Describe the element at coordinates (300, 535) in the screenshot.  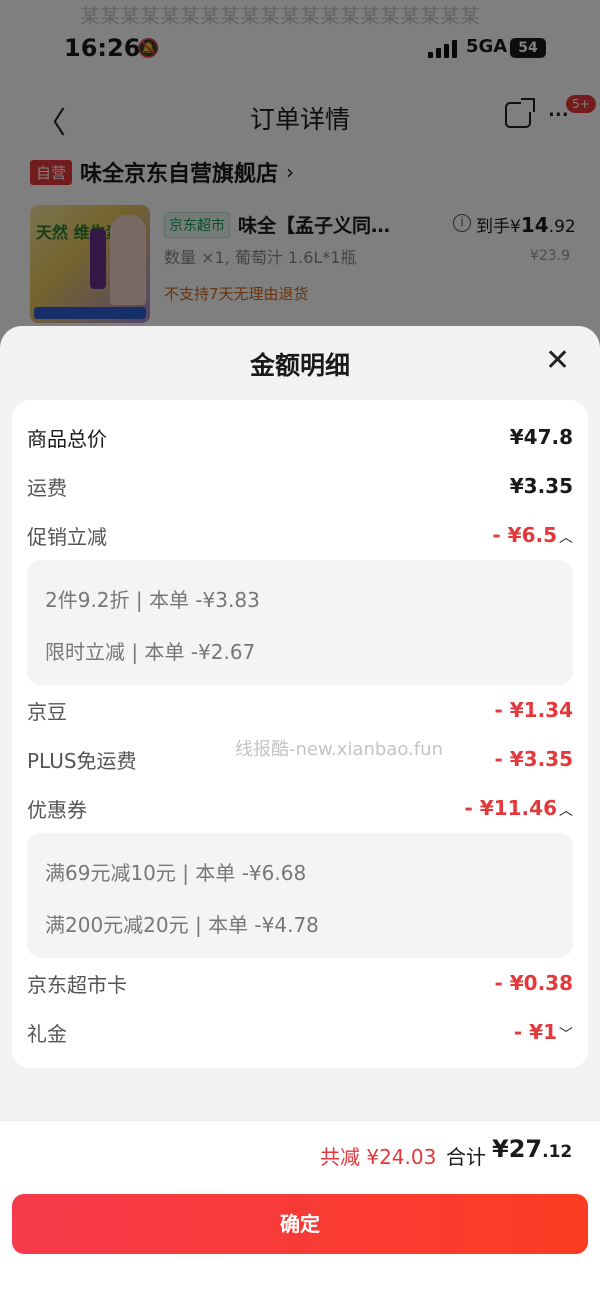
I see `row-promotion: 促销立减 - ¥6.5 ︿` at that location.